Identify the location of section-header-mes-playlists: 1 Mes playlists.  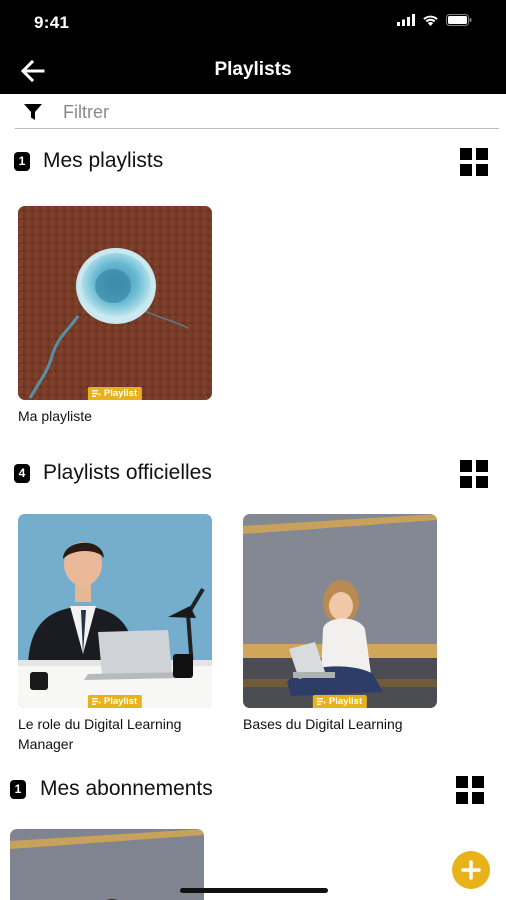
(253, 162).